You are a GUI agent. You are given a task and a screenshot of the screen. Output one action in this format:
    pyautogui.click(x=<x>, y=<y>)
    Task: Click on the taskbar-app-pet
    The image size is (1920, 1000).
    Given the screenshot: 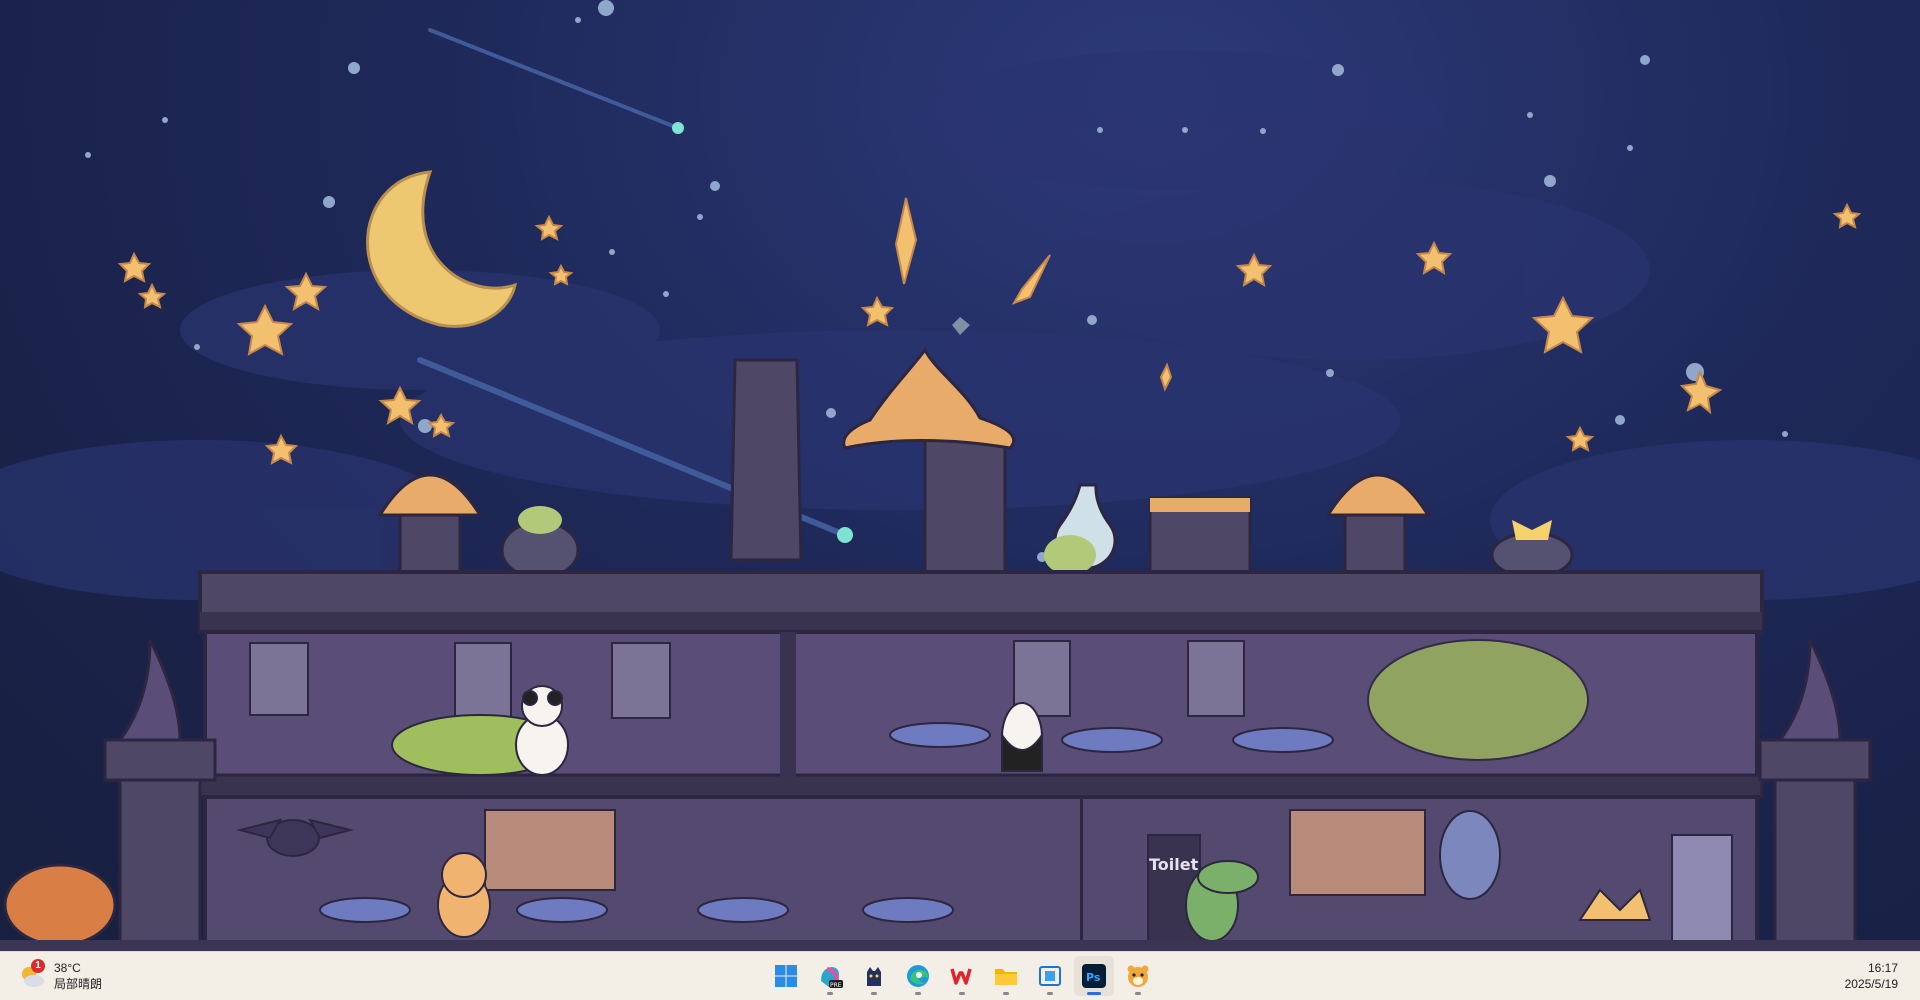 What is the action you would take?
    pyautogui.click(x=1138, y=976)
    